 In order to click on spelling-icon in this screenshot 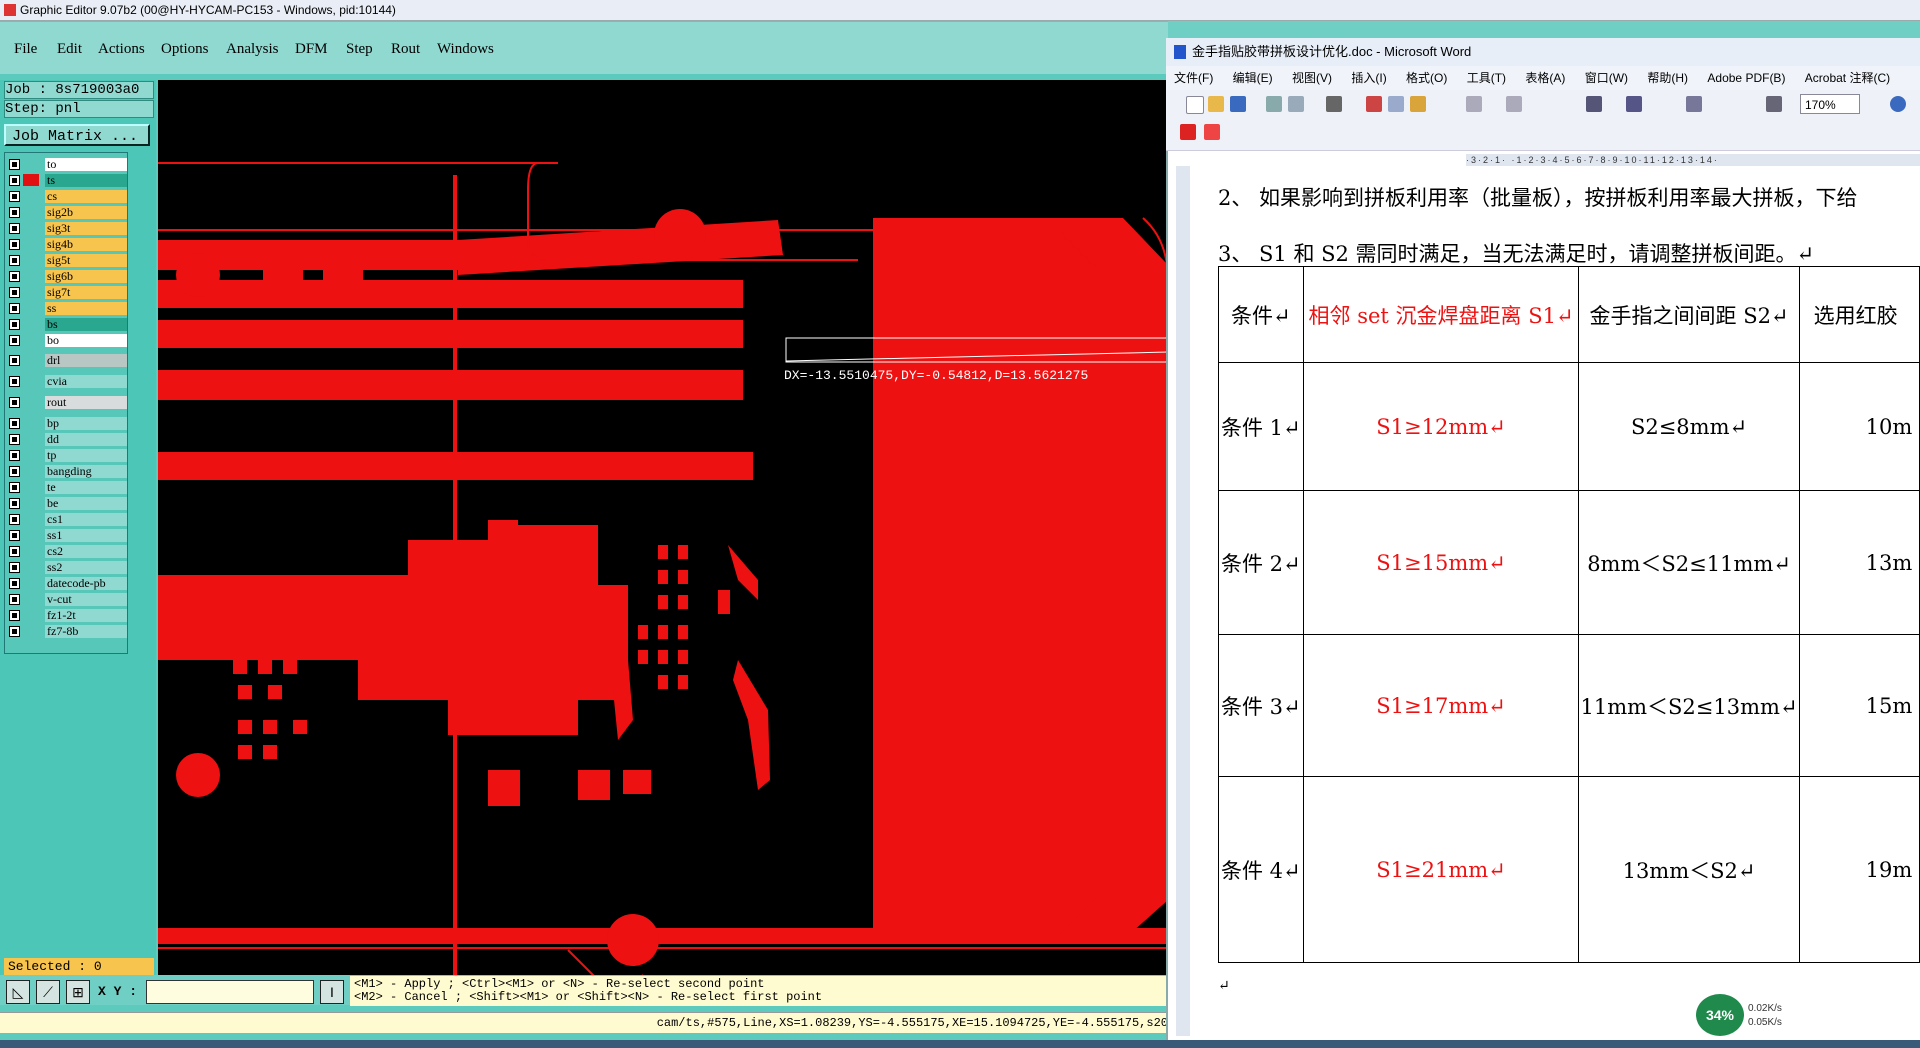, I will do `click(1334, 104)`.